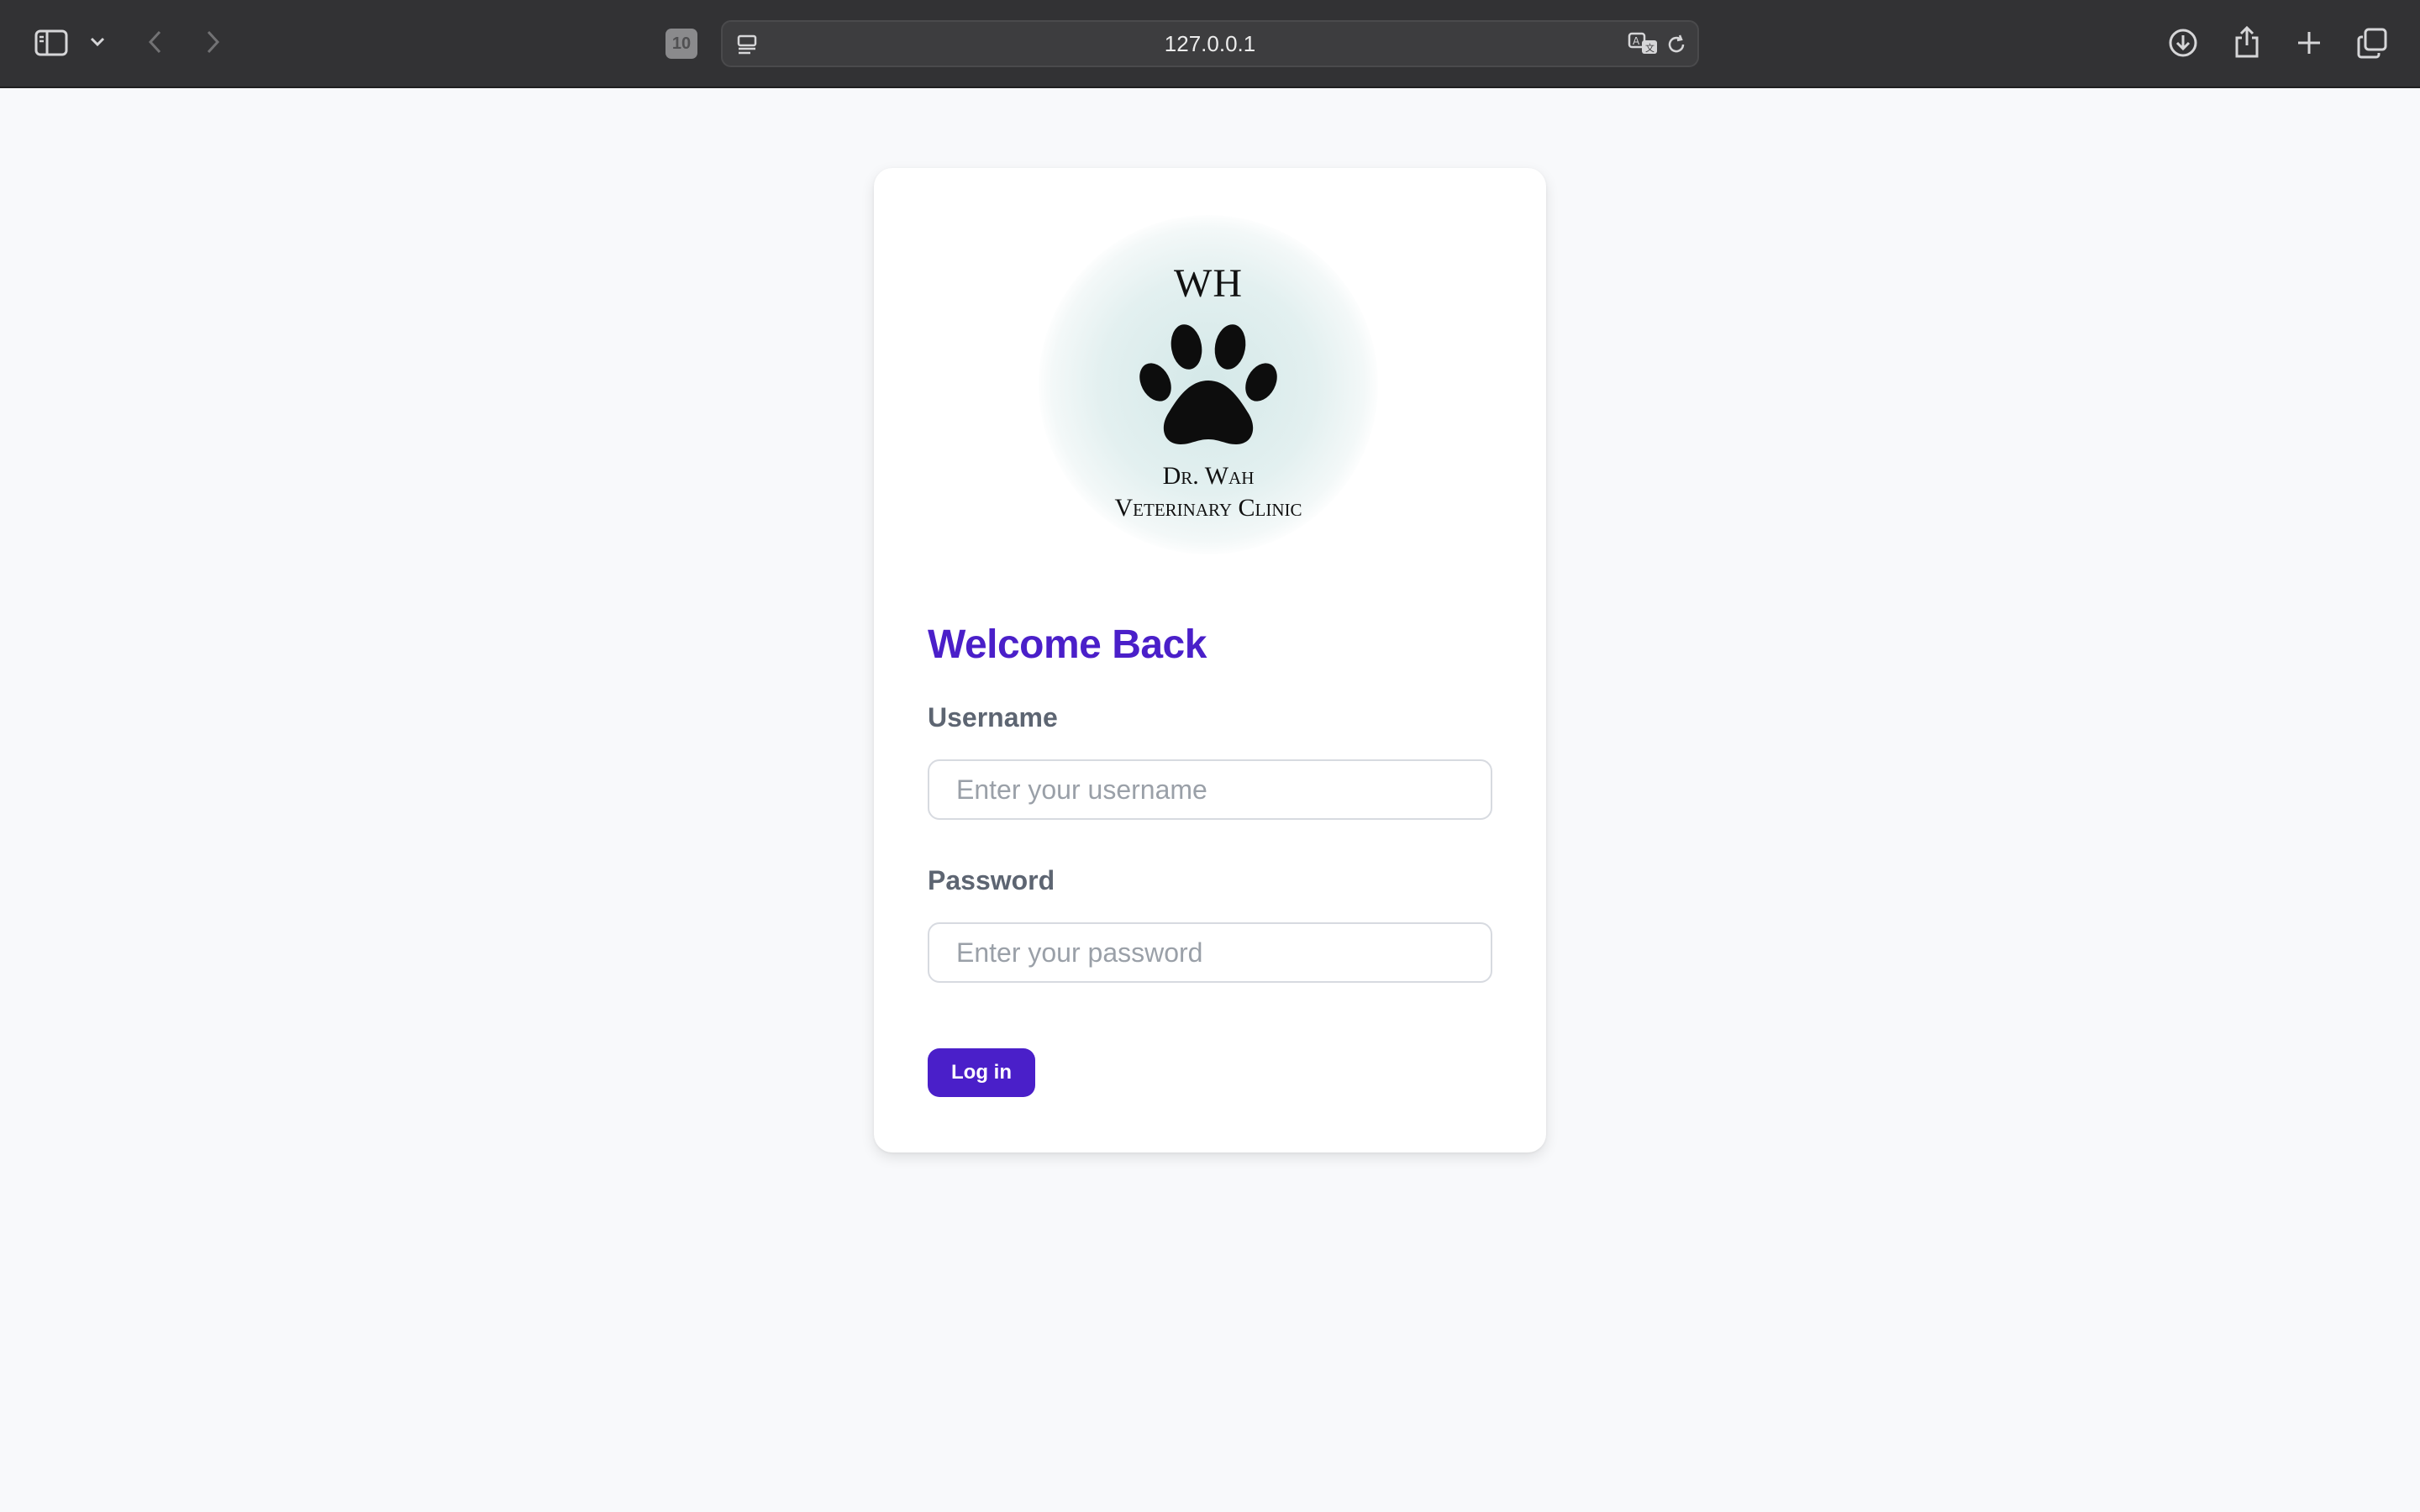 Image resolution: width=2420 pixels, height=1512 pixels. I want to click on forward-icon, so click(214, 42).